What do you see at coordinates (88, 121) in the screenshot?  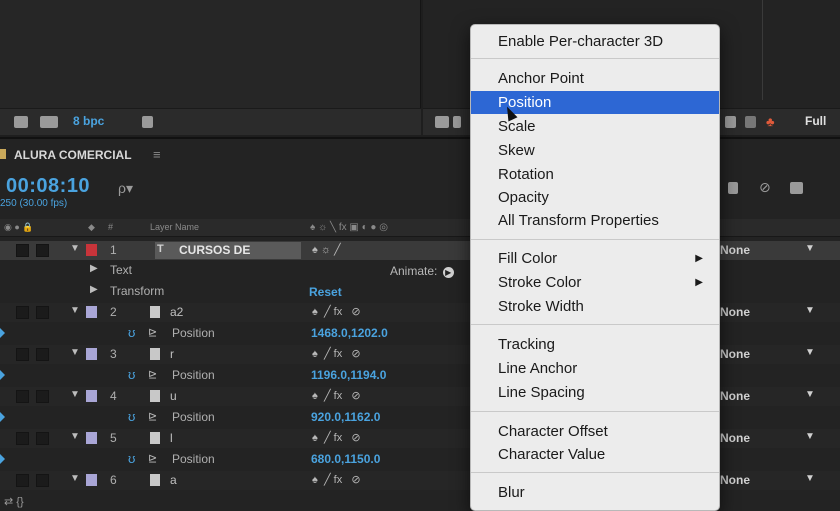 I see `bit-depth-button: 8 bpc` at bounding box center [88, 121].